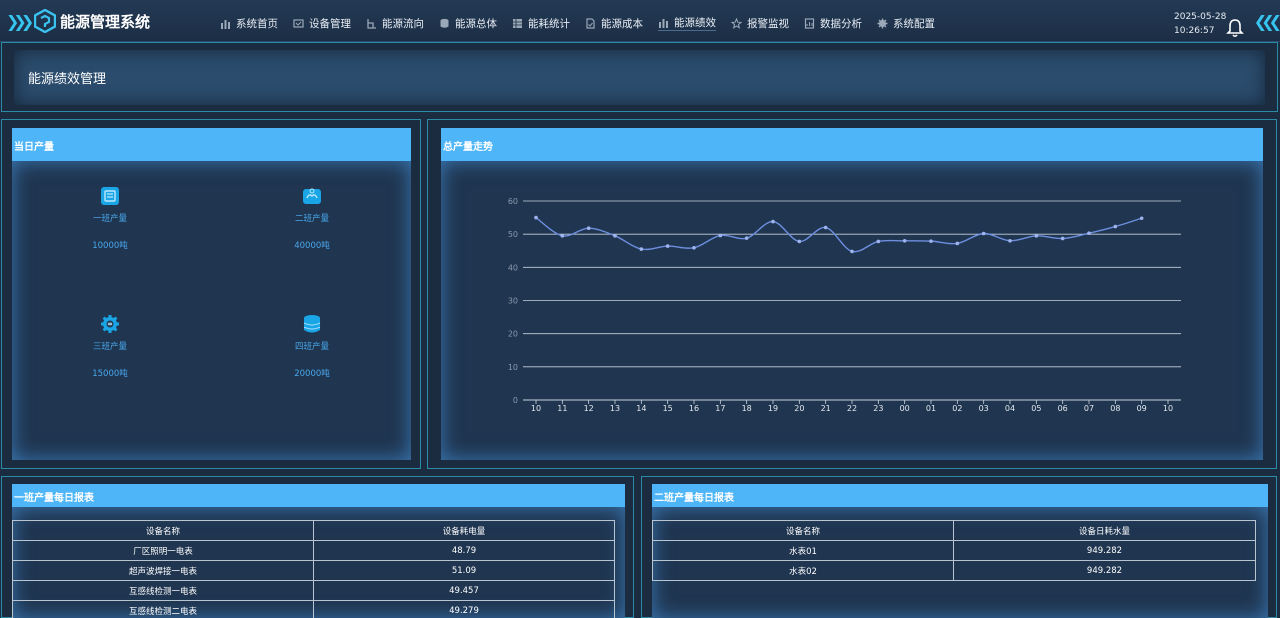 Image resolution: width=1280 pixels, height=618 pixels. I want to click on x-tick-label: 23, so click(878, 408).